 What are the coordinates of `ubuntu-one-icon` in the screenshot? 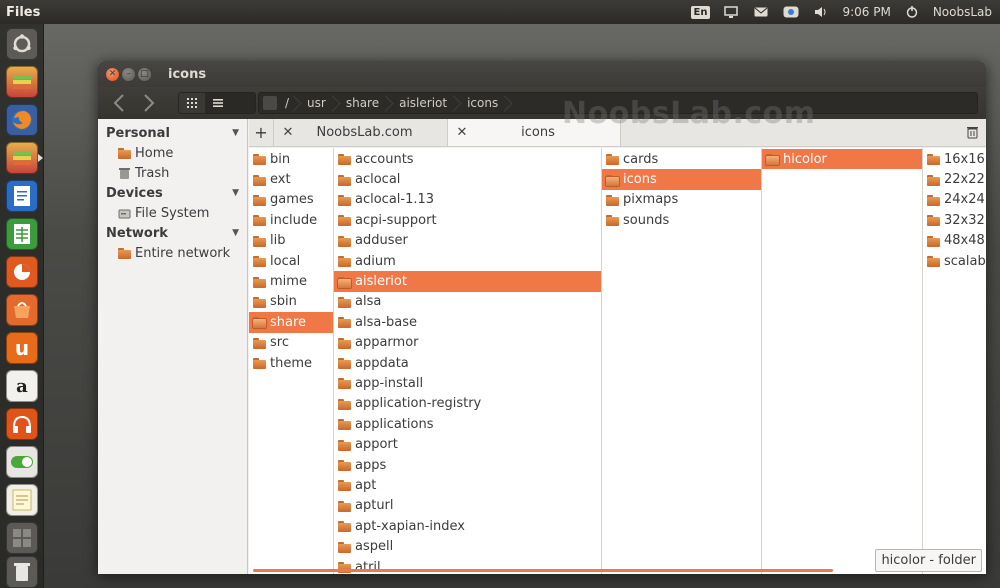 It's located at (22, 272).